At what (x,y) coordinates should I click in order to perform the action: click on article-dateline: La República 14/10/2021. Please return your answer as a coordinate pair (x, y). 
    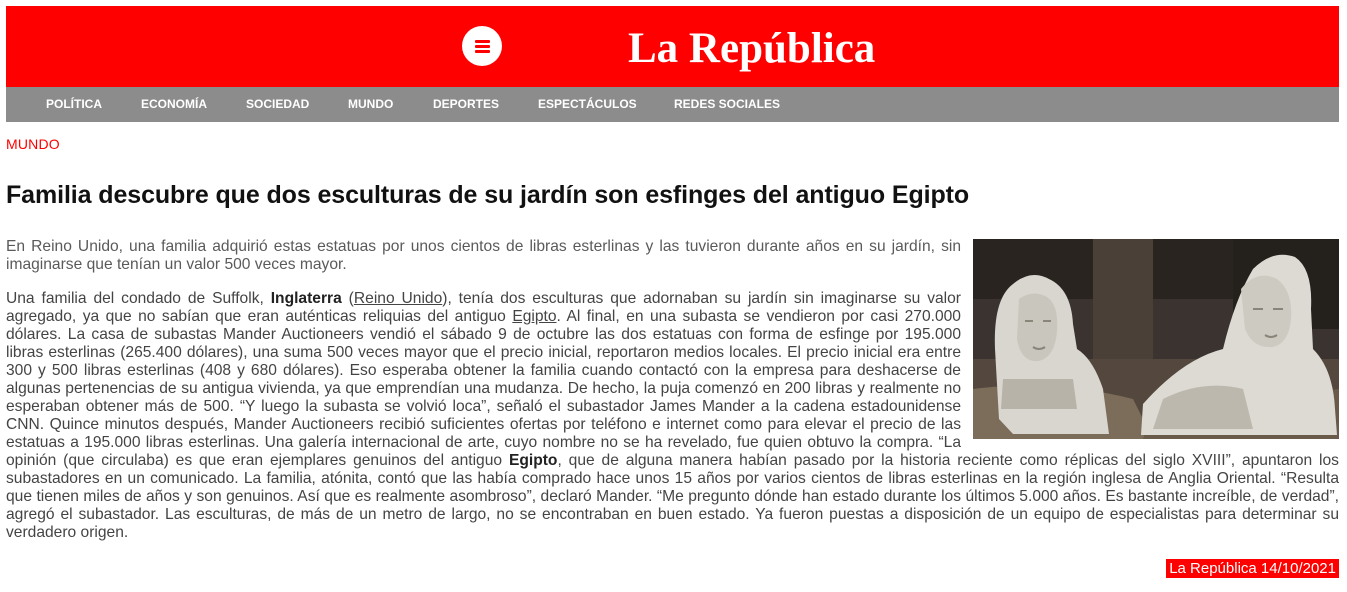
    Looking at the image, I should click on (1252, 568).